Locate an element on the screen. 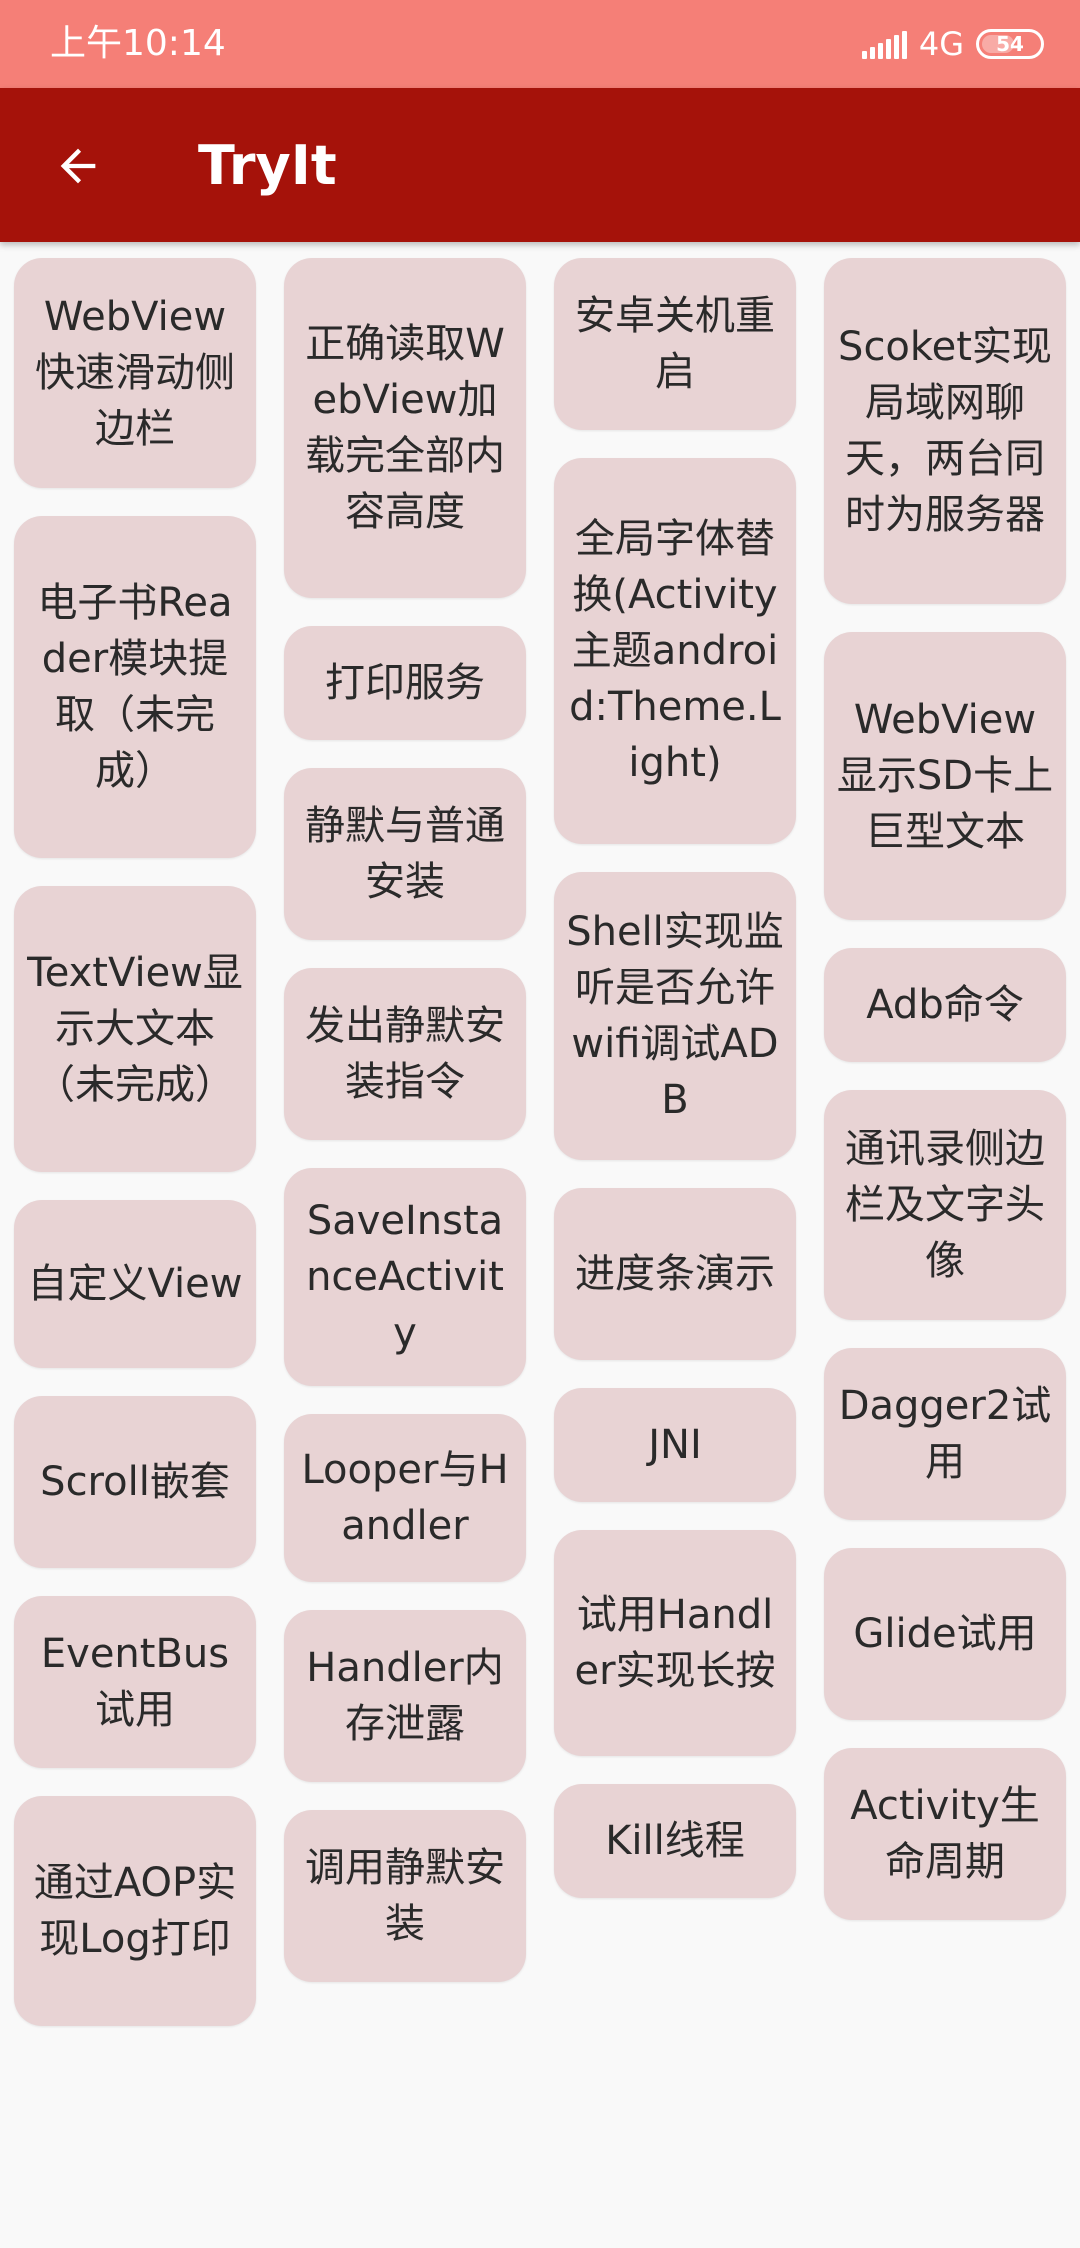  status-icons: 4G 54 is located at coordinates (952, 44).